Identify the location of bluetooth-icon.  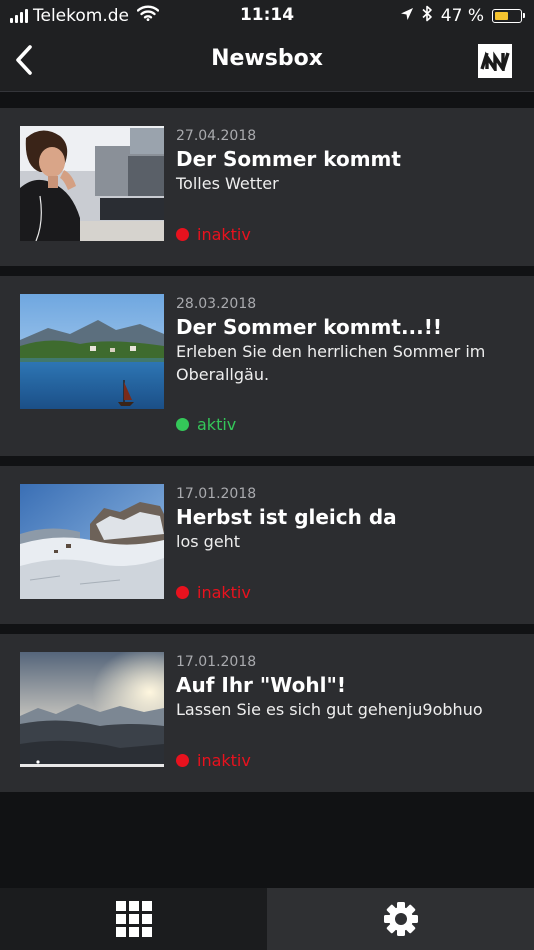
(427, 16).